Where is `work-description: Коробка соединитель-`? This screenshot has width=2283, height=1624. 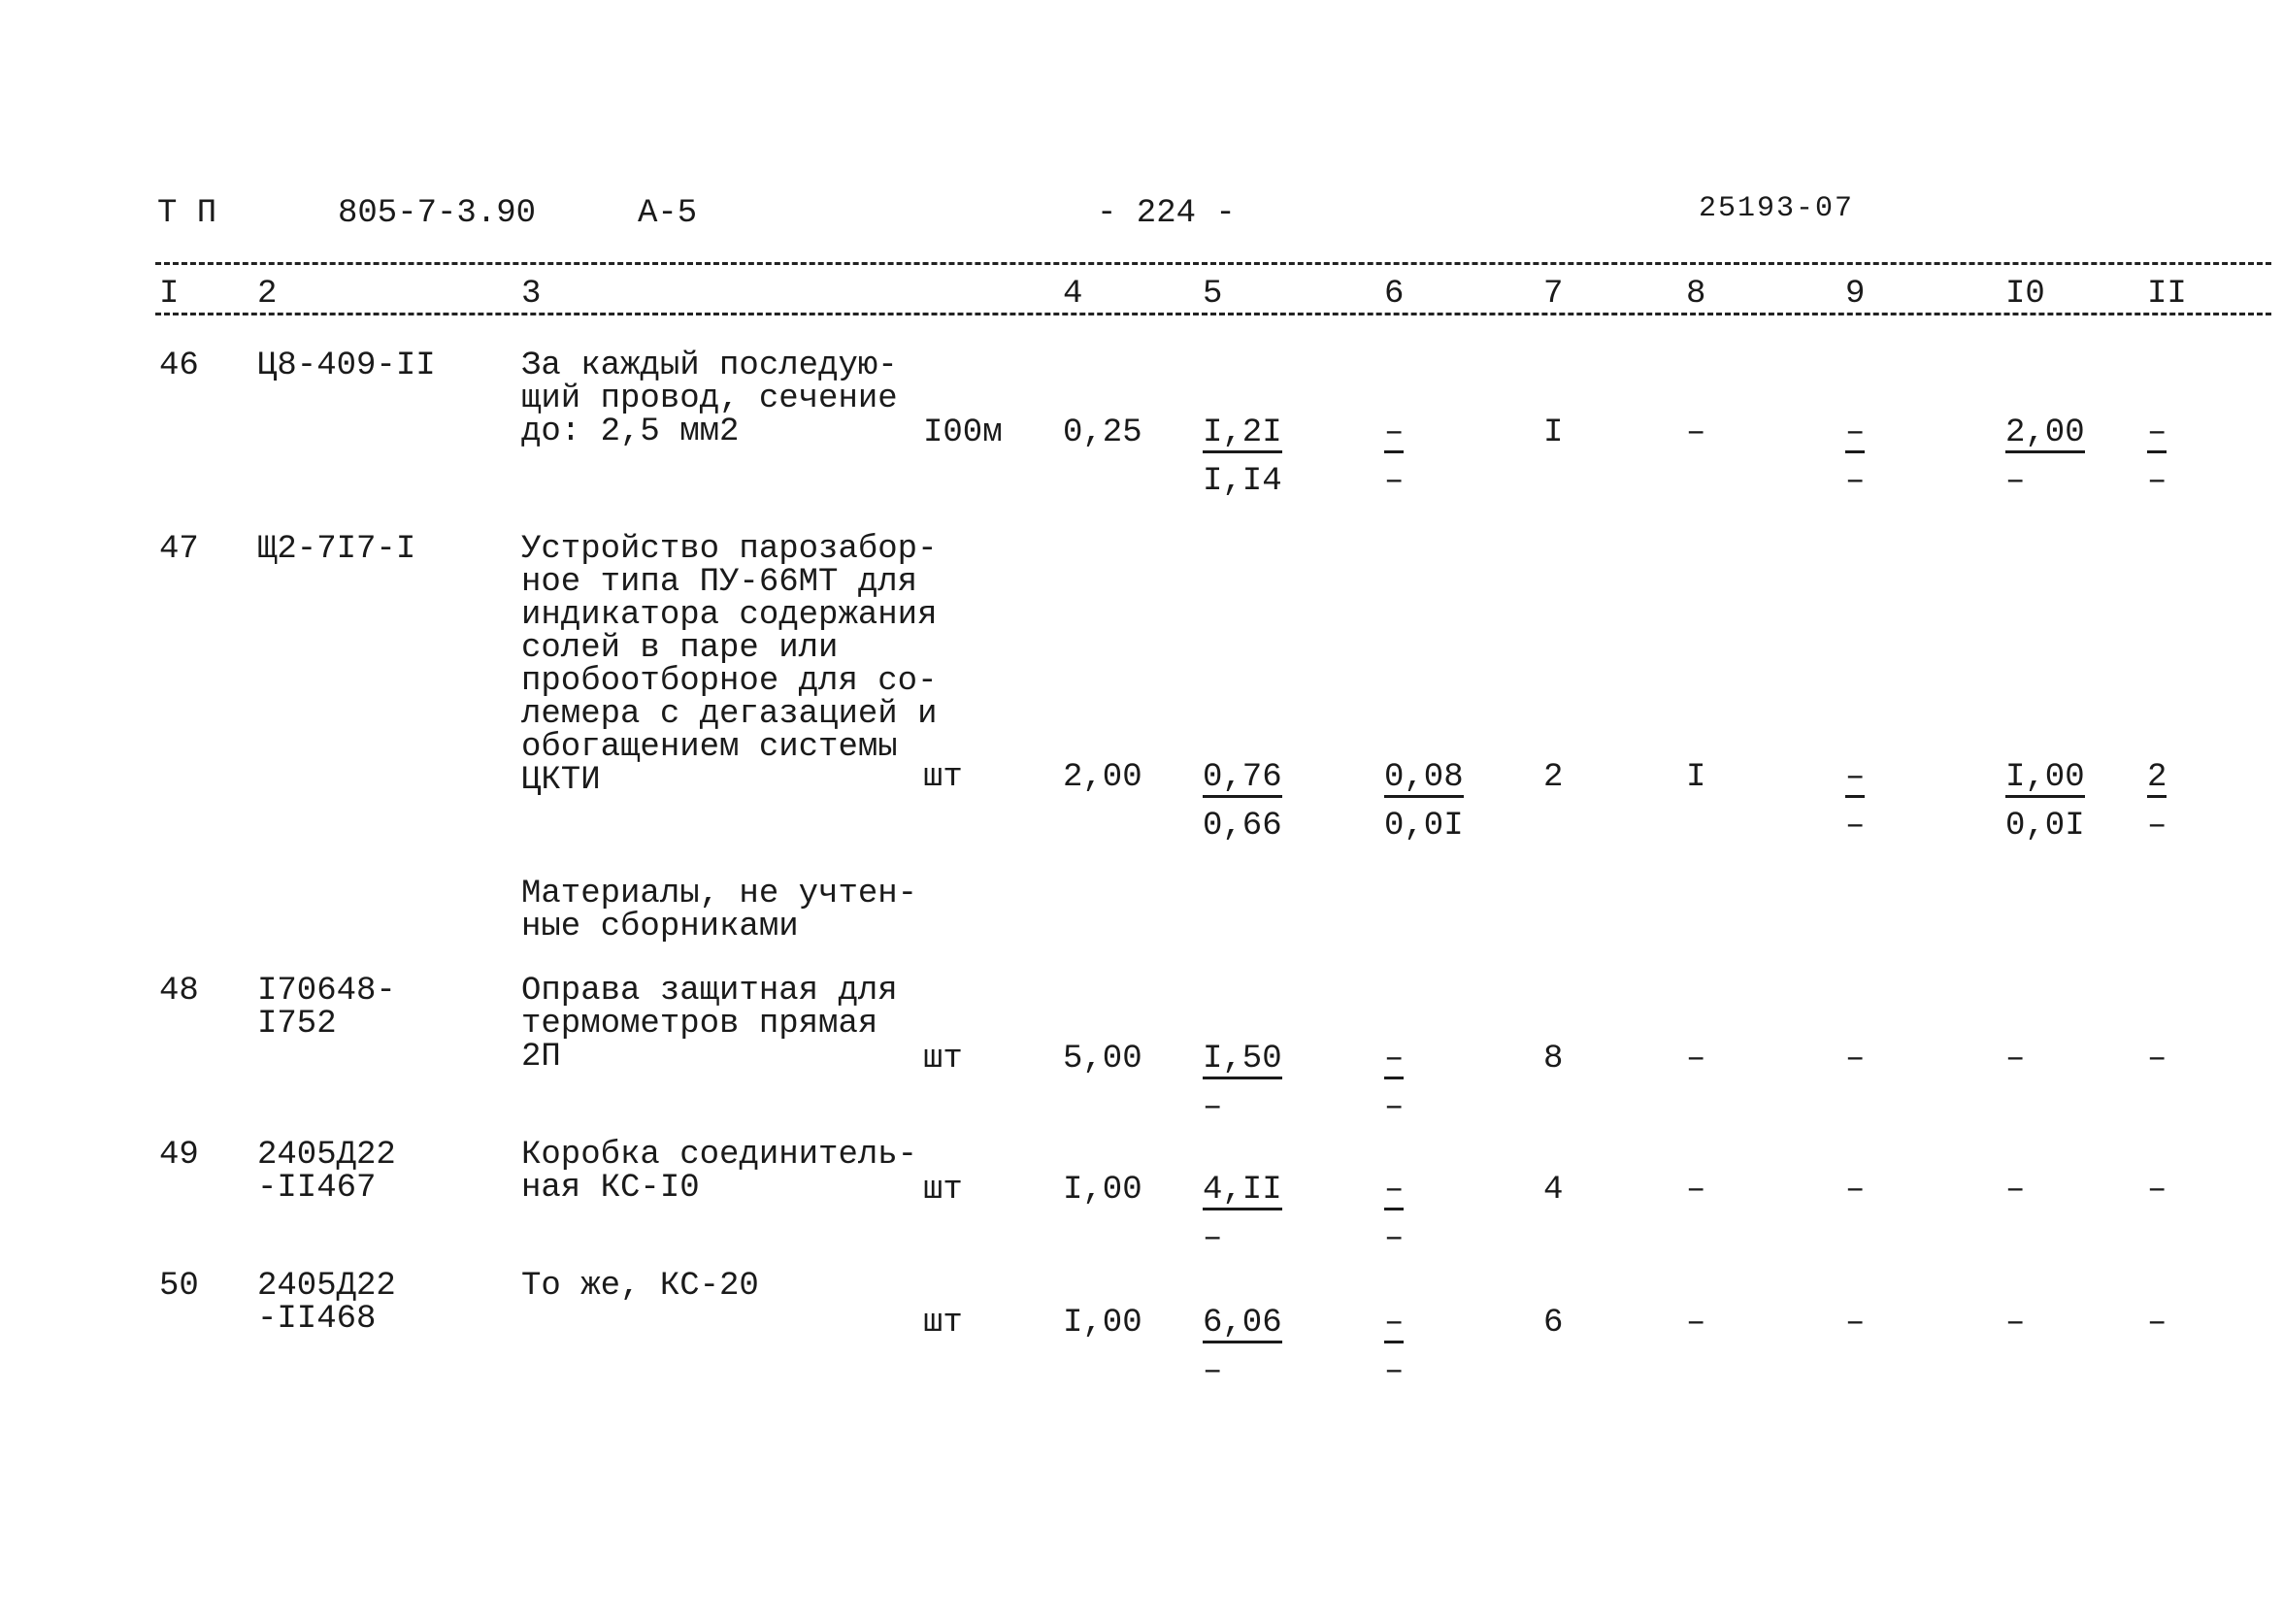 work-description: Коробка соединитель- is located at coordinates (720, 1155).